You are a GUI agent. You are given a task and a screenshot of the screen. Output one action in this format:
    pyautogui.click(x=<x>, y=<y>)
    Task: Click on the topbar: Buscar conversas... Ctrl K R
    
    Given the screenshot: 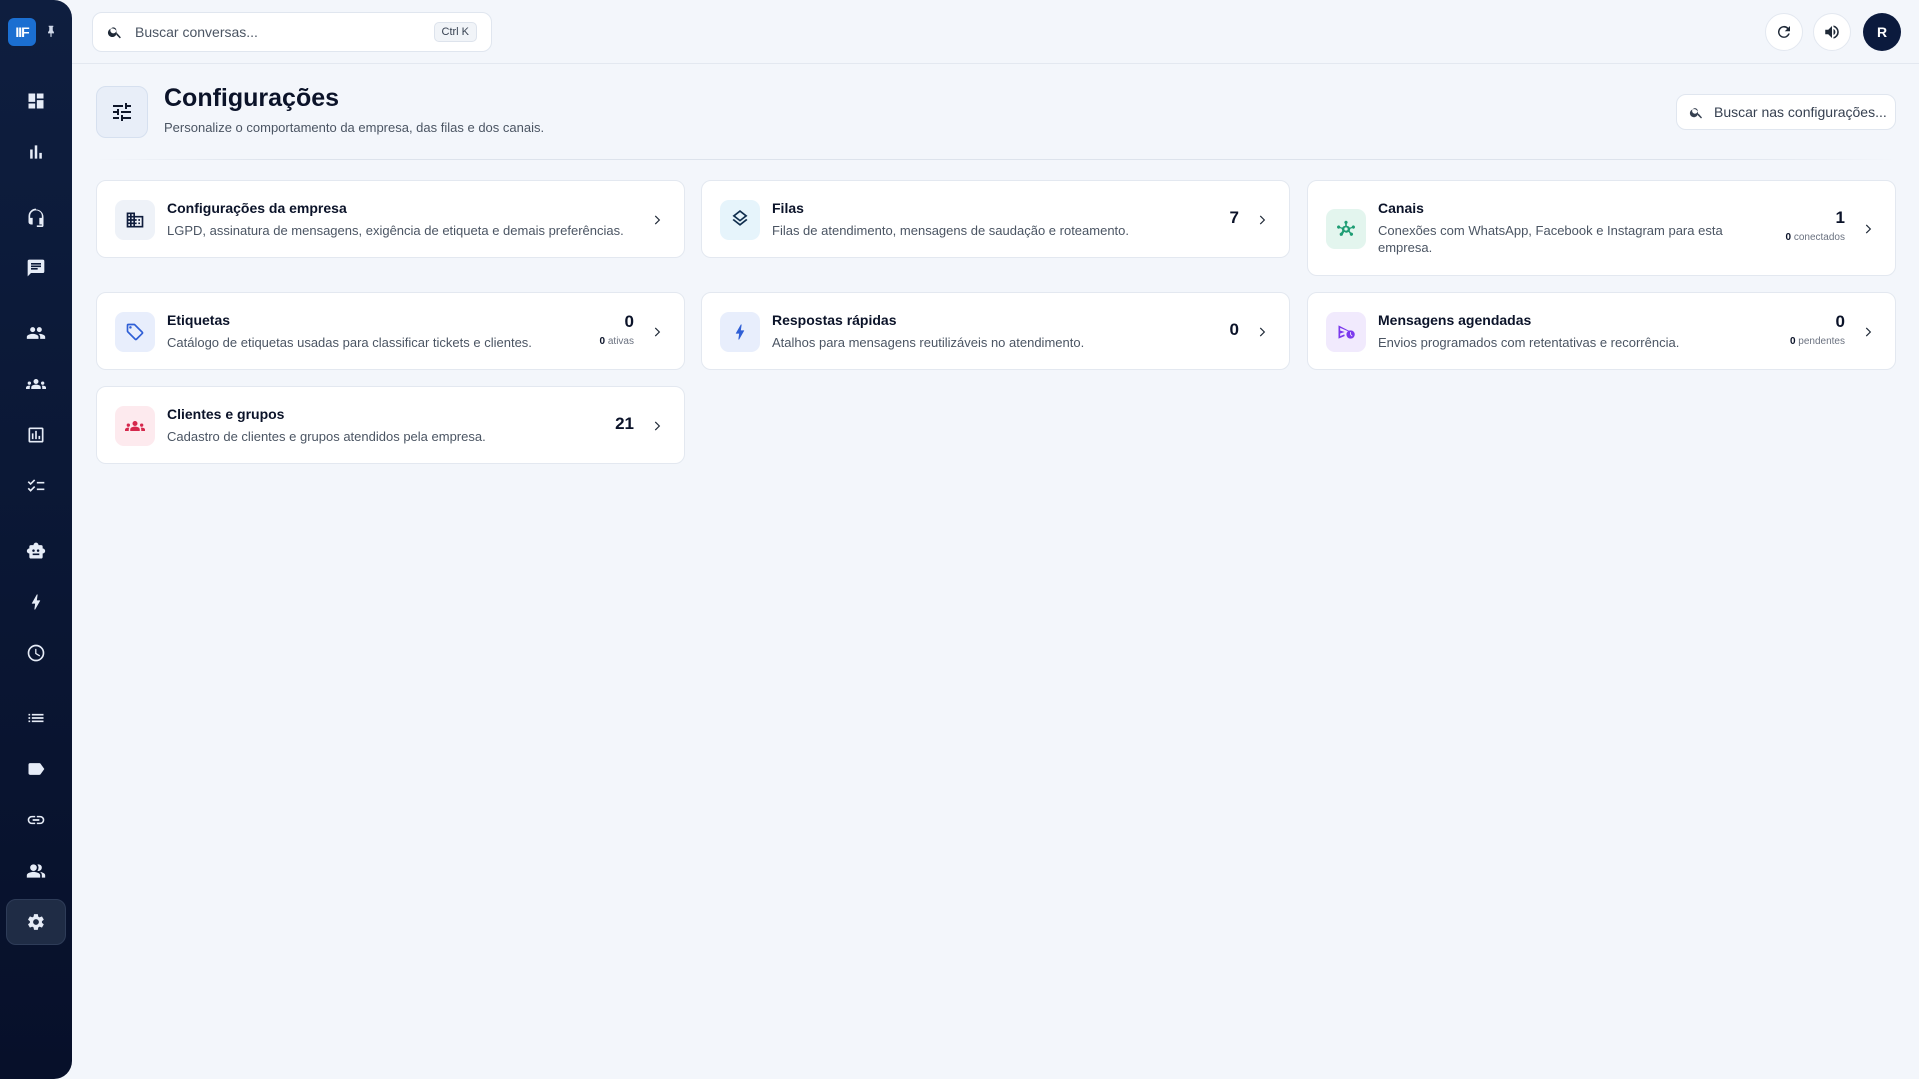 What is the action you would take?
    pyautogui.click(x=995, y=32)
    